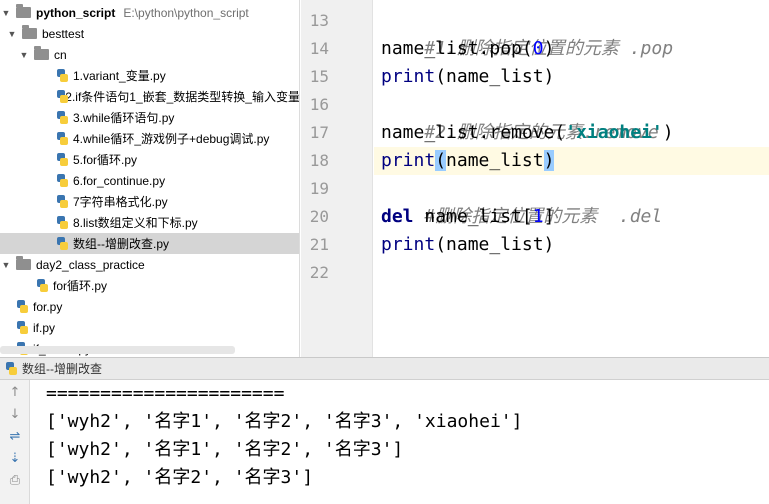 The image size is (769, 504). I want to click on code-line: del name_list[1], so click(467, 217).